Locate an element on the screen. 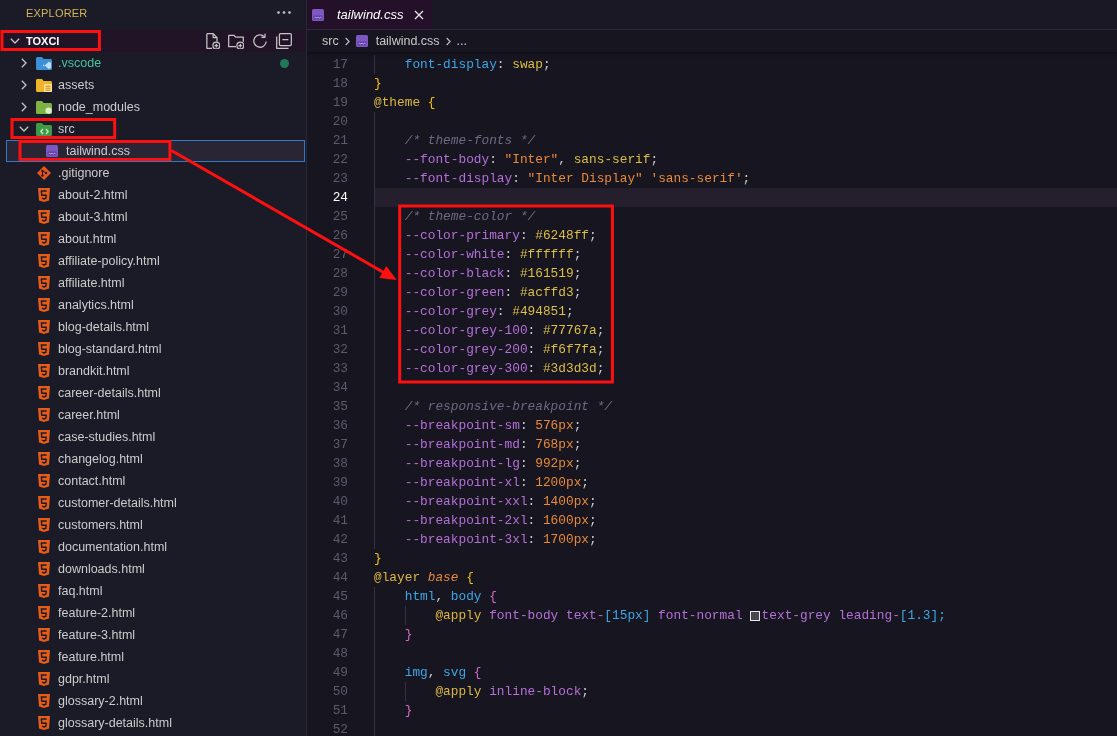 This screenshot has width=1117, height=736. line-number: 29 is located at coordinates (340, 292).